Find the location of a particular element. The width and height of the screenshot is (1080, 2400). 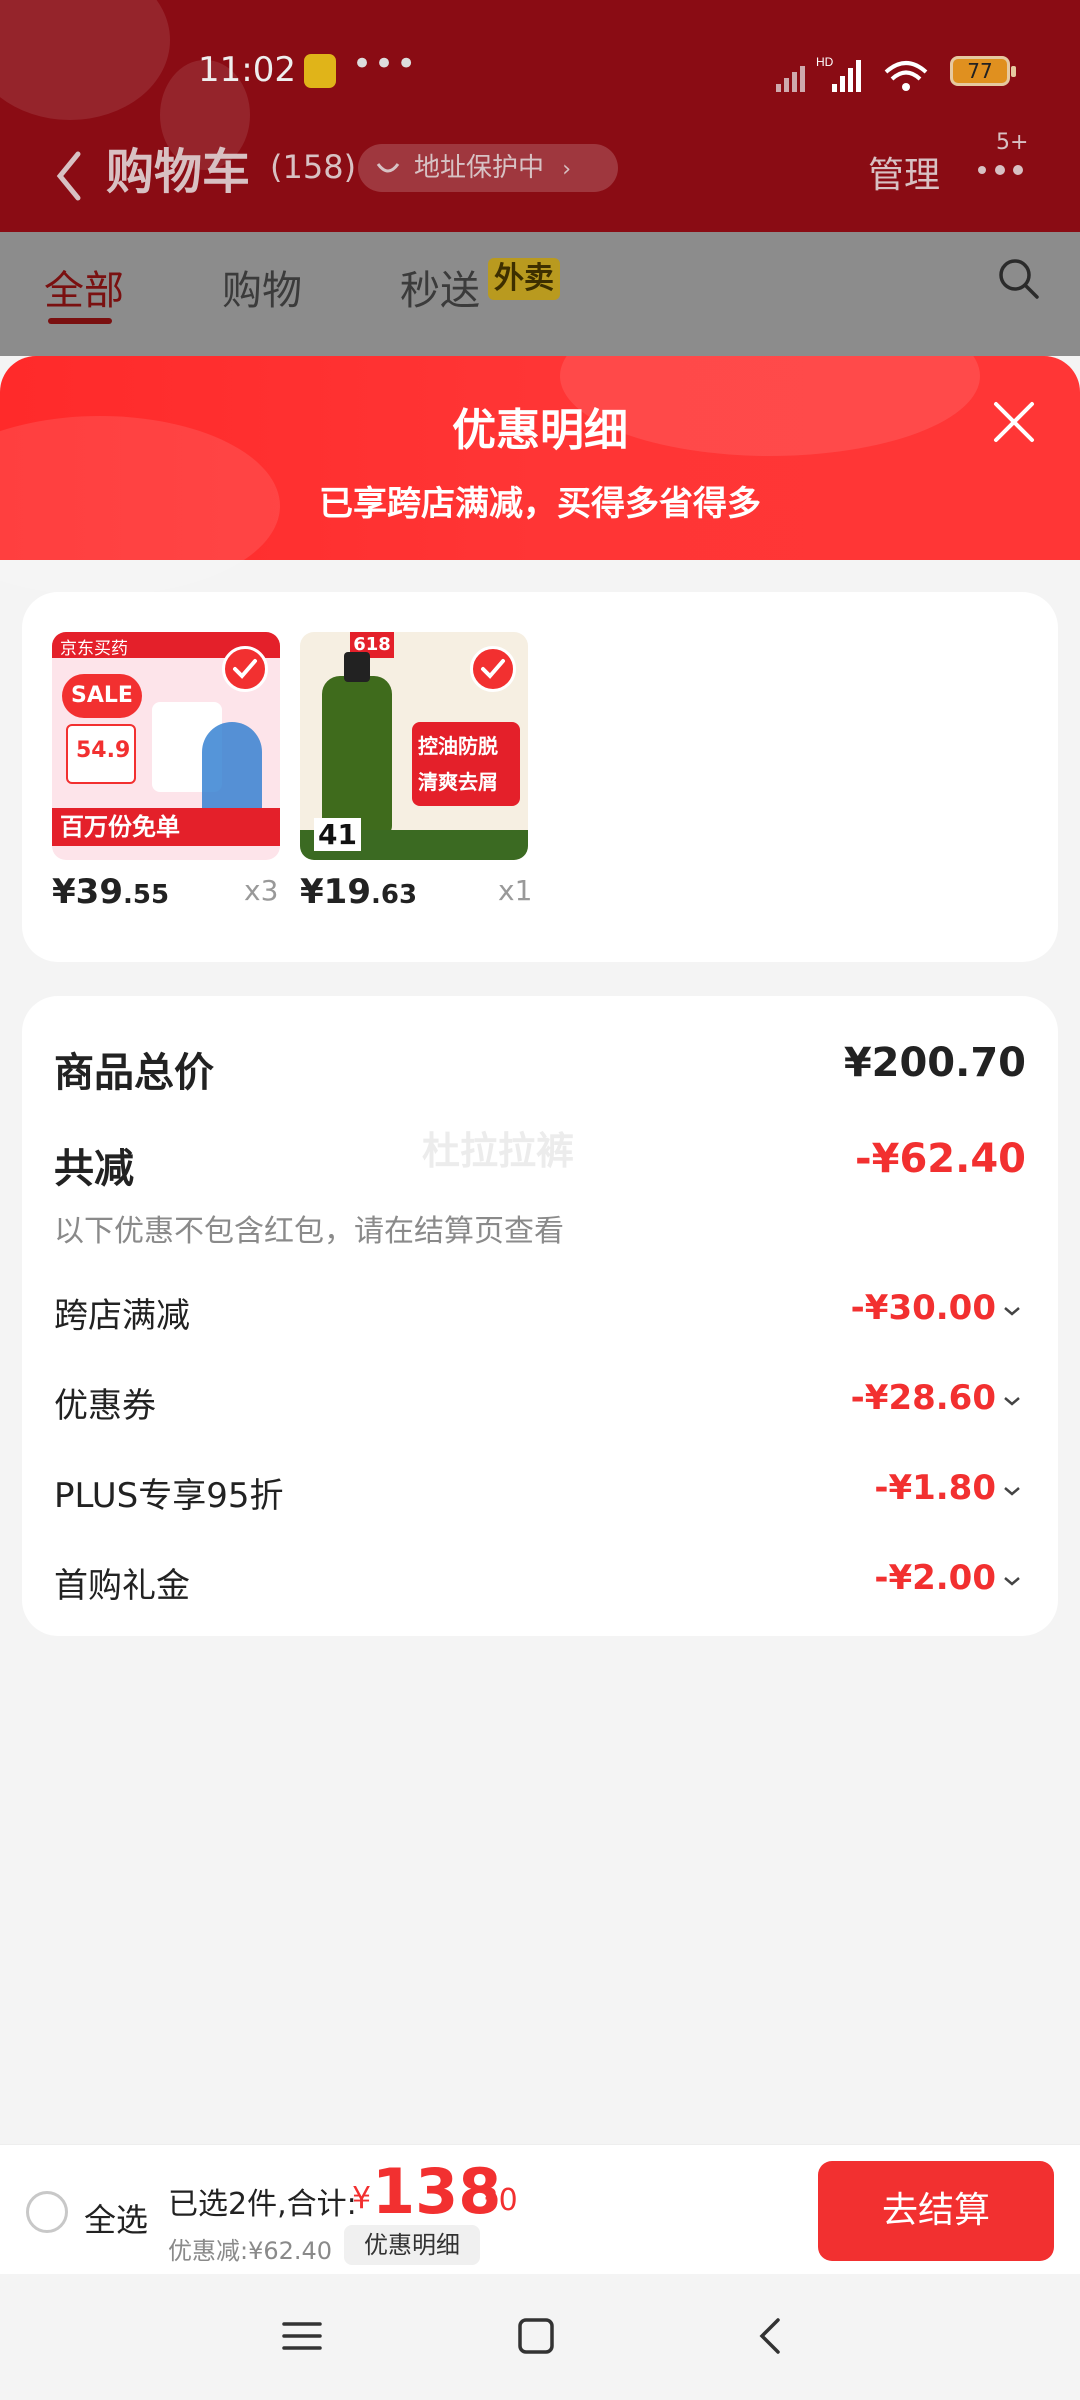

network-hd-label: HD is located at coordinates (825, 62).